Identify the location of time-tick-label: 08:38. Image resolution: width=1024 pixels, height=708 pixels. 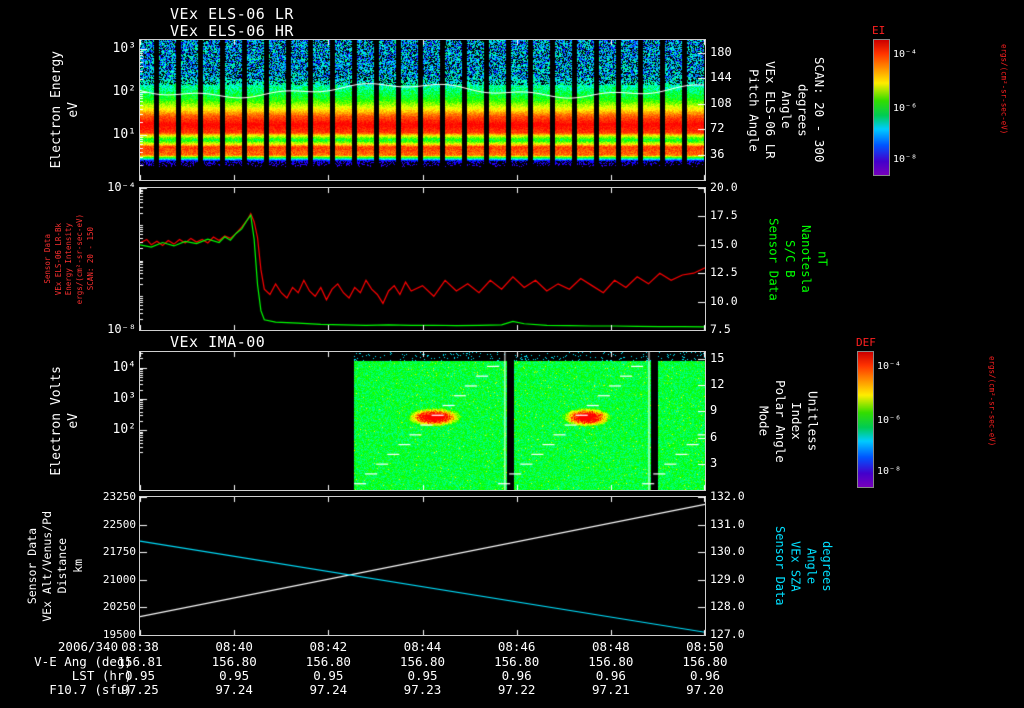
(140, 646).